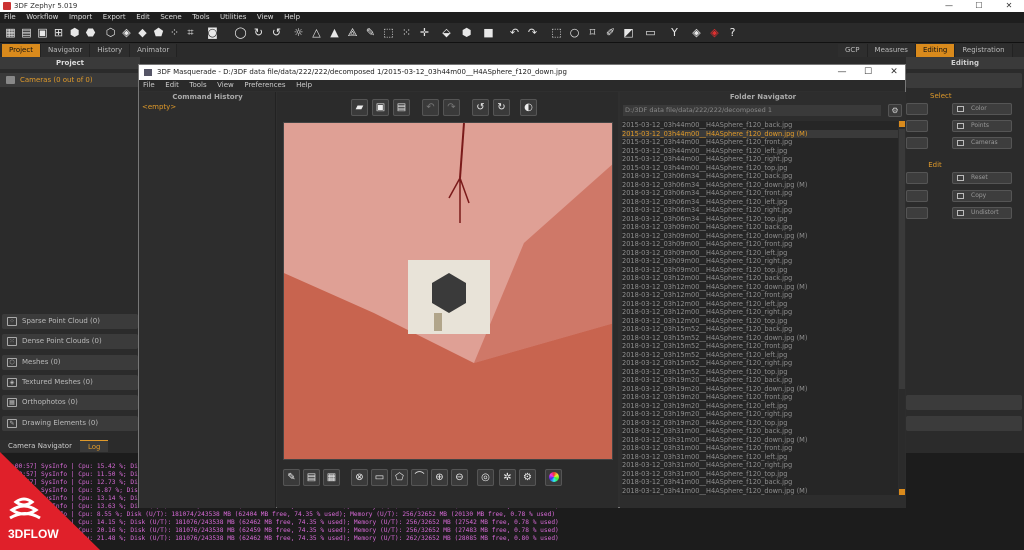 The width and height of the screenshot is (1024, 550). I want to click on hexagon-icon: ⬢, so click(466, 32).